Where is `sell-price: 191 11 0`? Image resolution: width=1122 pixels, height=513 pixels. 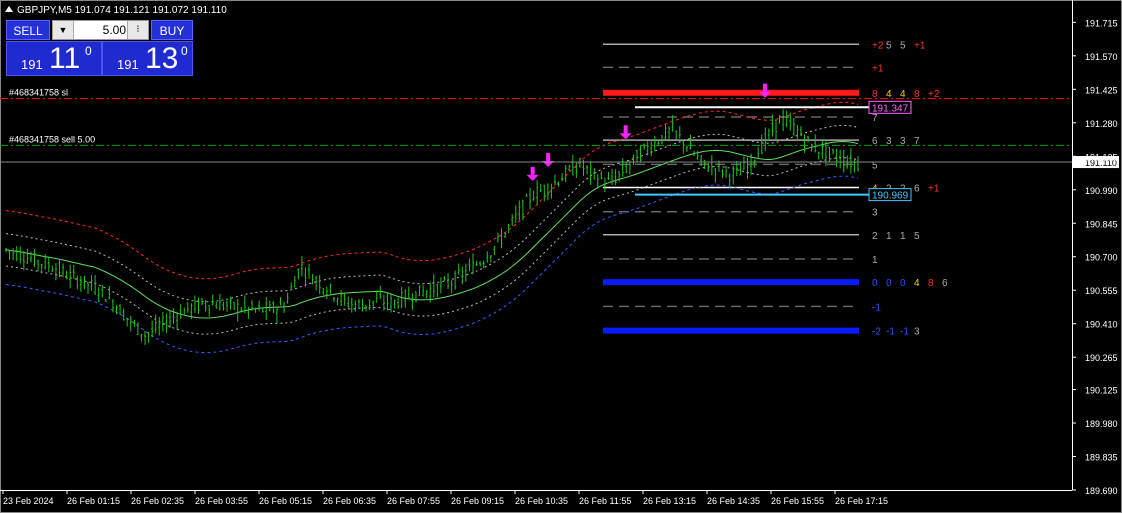 sell-price: 191 11 0 is located at coordinates (54, 58).